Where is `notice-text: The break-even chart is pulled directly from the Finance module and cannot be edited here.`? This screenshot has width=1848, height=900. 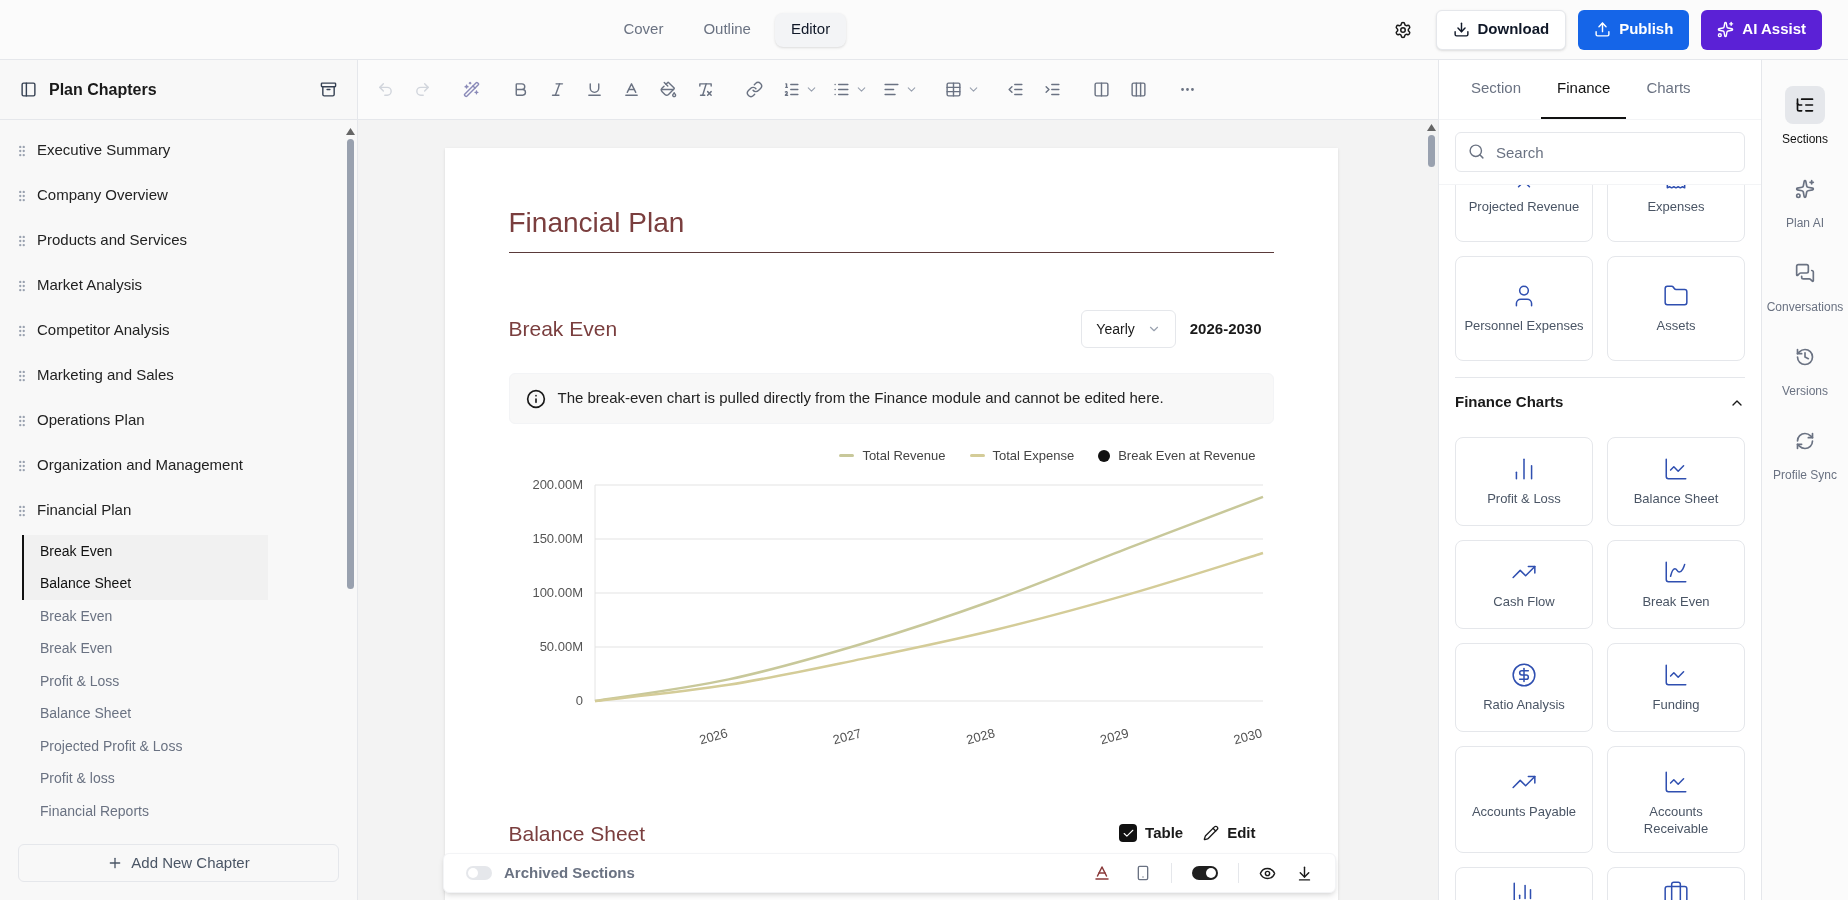
notice-text: The break-even chart is pulled directly from the Finance module and cannot be edited here. is located at coordinates (860, 398).